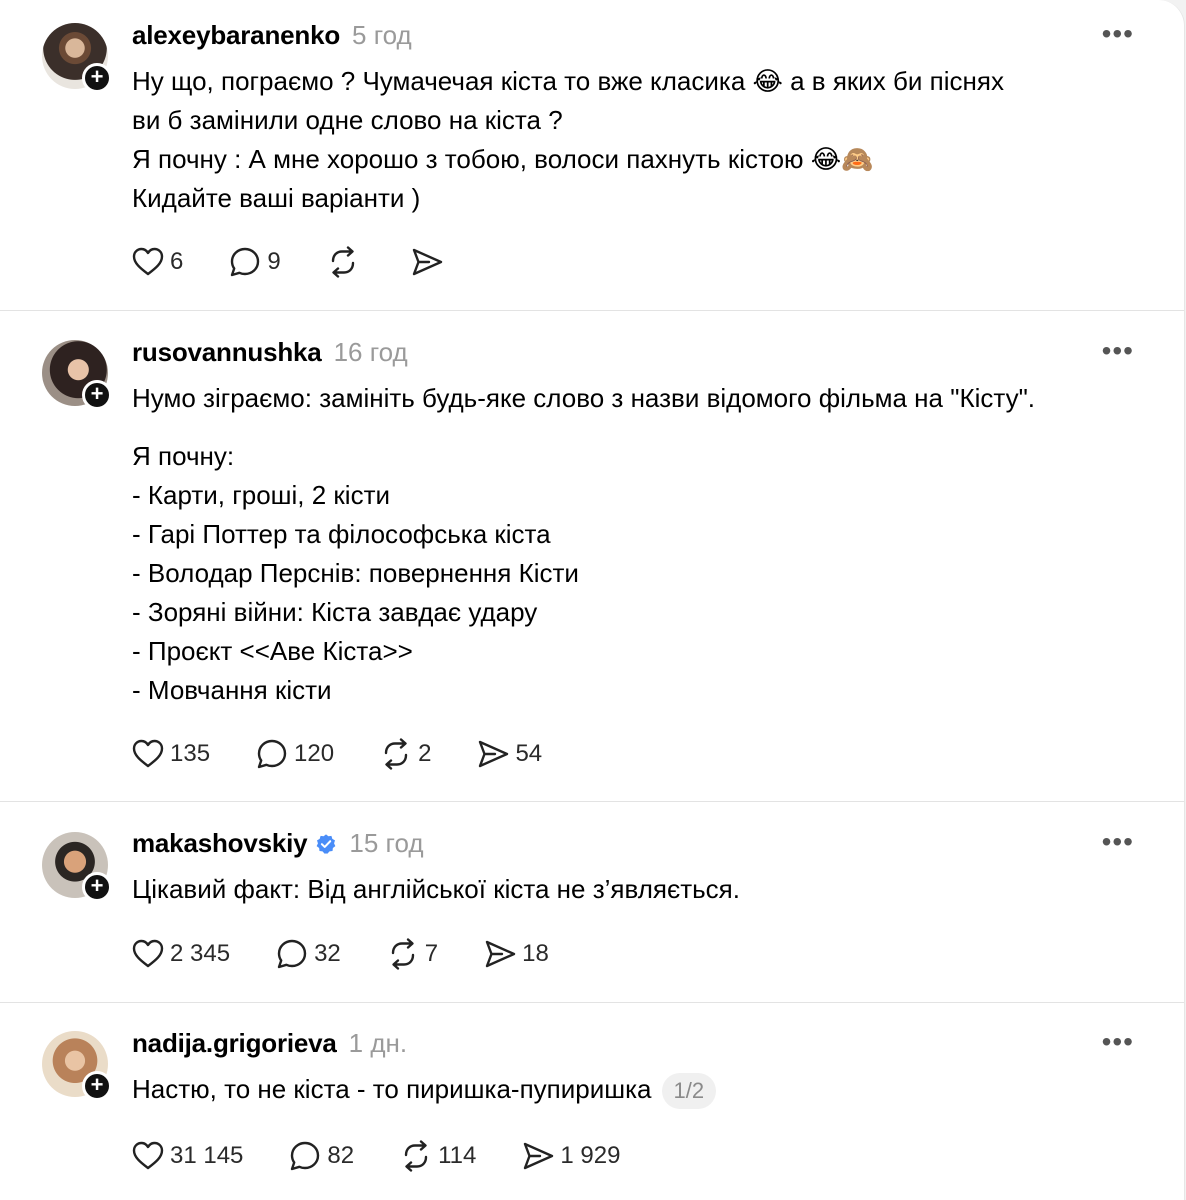  What do you see at coordinates (341, 1155) in the screenshot?
I see `reply-count: 82` at bounding box center [341, 1155].